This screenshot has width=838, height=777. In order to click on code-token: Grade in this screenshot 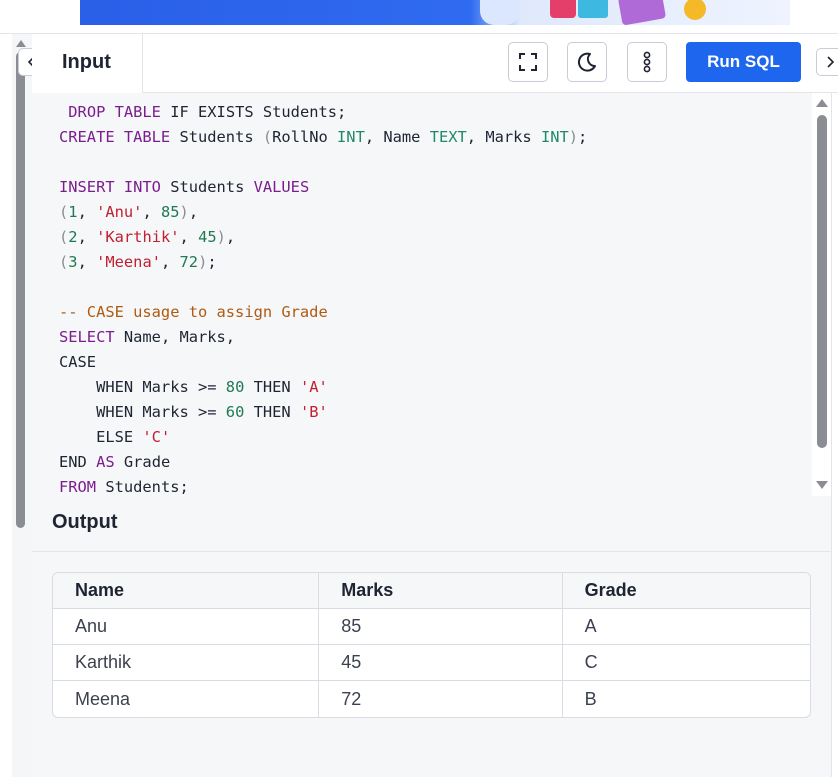, I will do `click(142, 462)`.